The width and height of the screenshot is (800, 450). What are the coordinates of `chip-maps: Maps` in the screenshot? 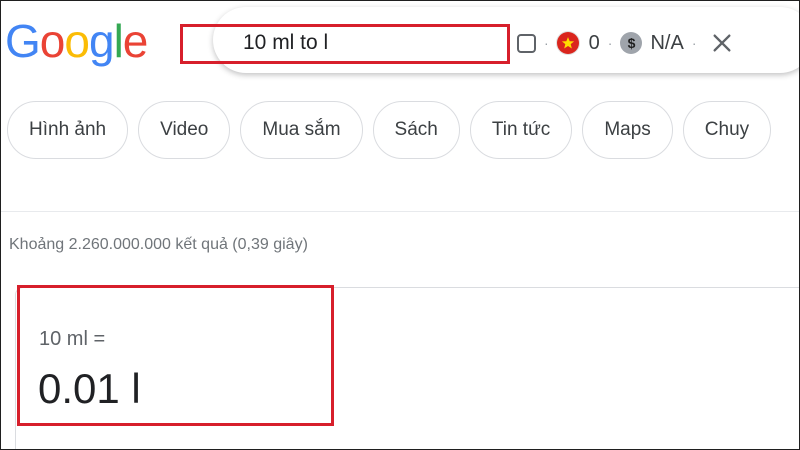 It's located at (627, 130).